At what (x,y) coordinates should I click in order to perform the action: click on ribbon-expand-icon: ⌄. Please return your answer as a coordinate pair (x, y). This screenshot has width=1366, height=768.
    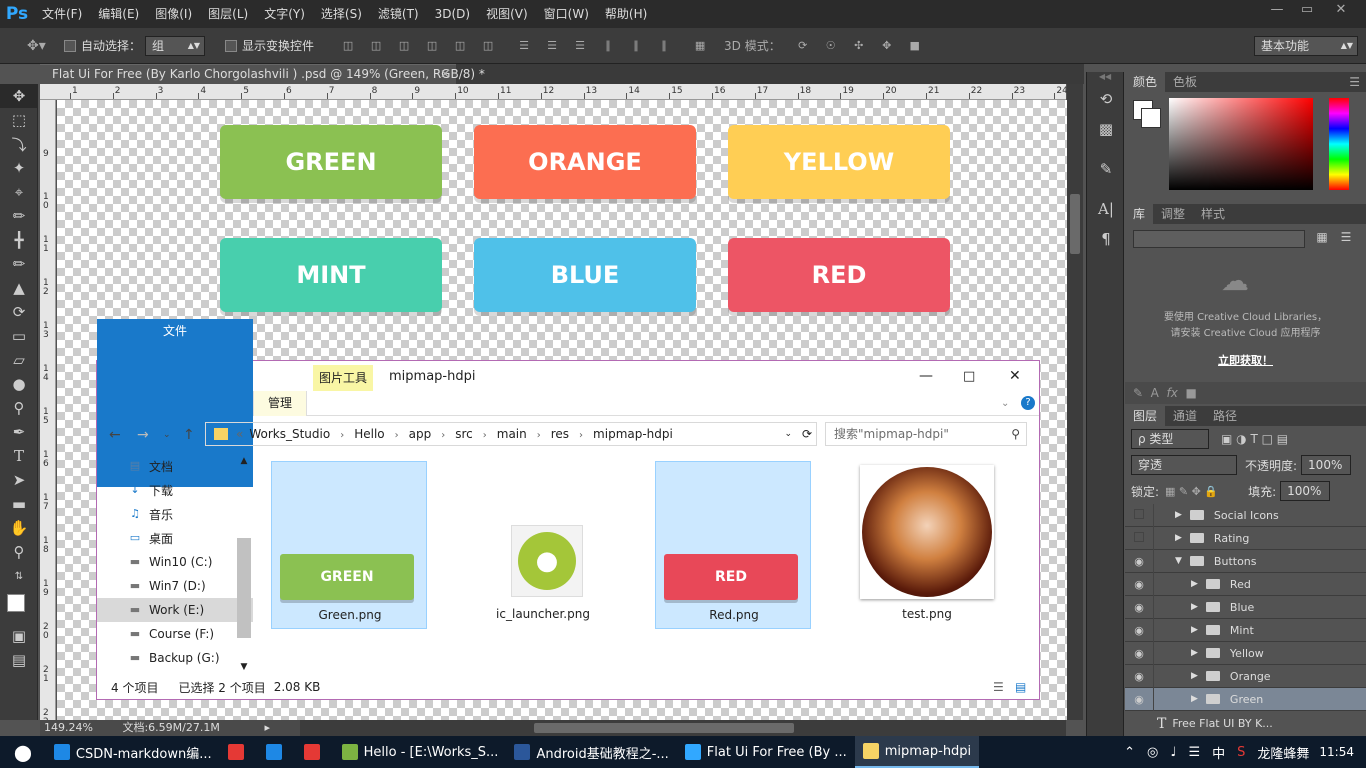
    Looking at the image, I should click on (1005, 403).